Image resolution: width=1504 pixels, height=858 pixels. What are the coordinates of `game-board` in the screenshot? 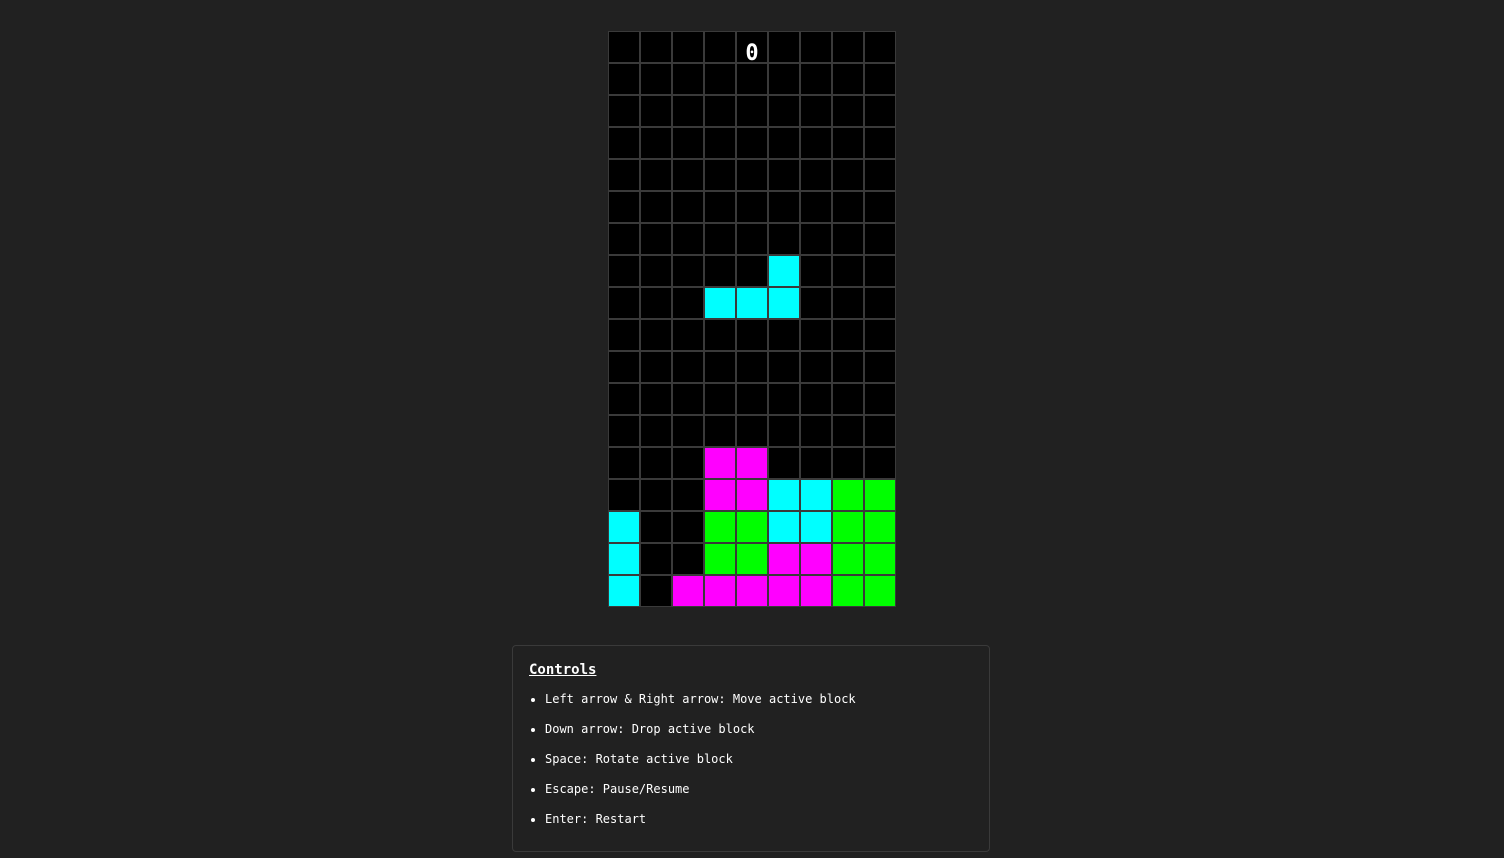 It's located at (752, 319).